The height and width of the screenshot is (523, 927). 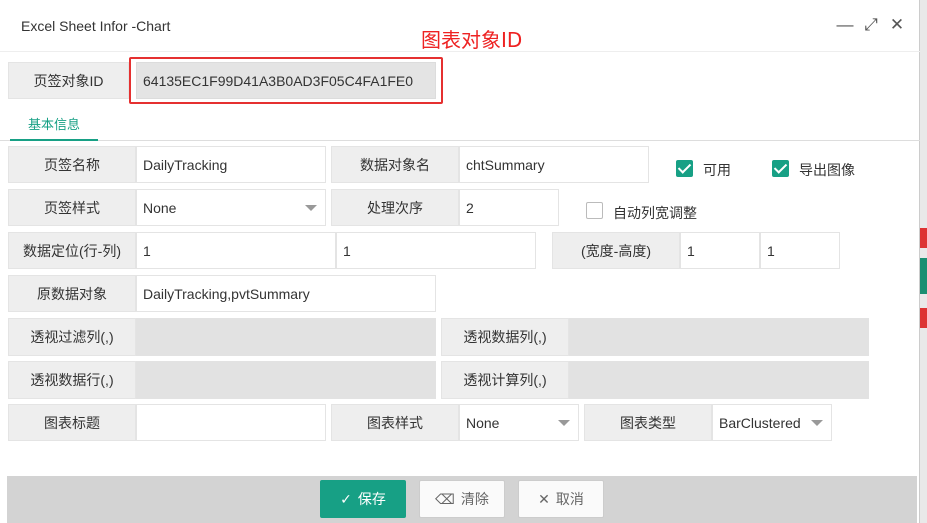 What do you see at coordinates (616, 250) in the screenshot?
I see `size-label: (宽度-高度)` at bounding box center [616, 250].